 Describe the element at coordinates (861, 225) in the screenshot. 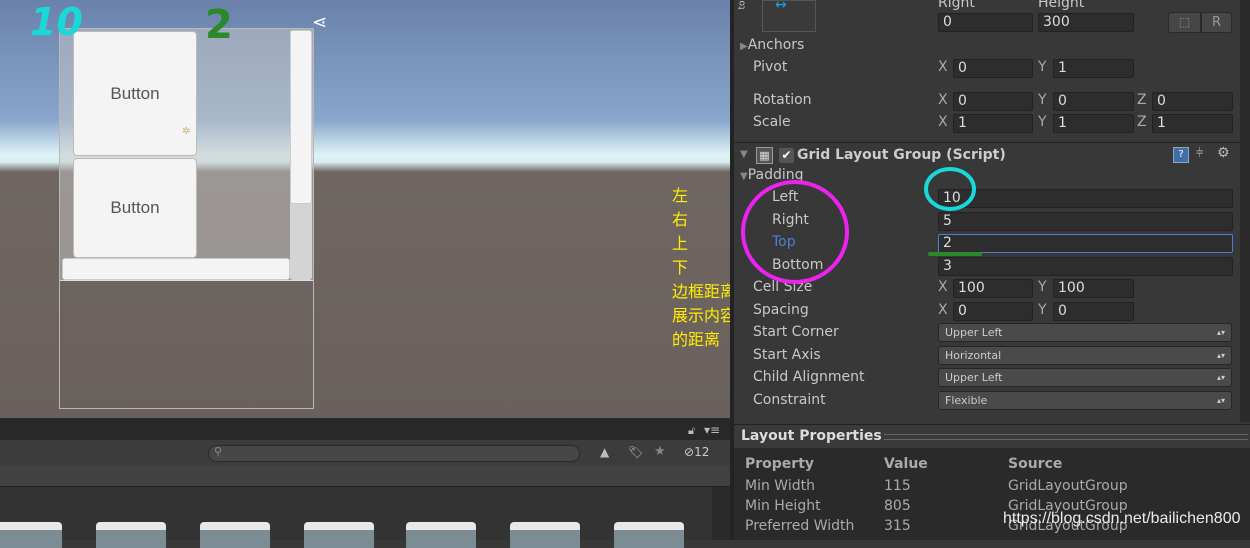

I see `annotation-overlay` at that location.